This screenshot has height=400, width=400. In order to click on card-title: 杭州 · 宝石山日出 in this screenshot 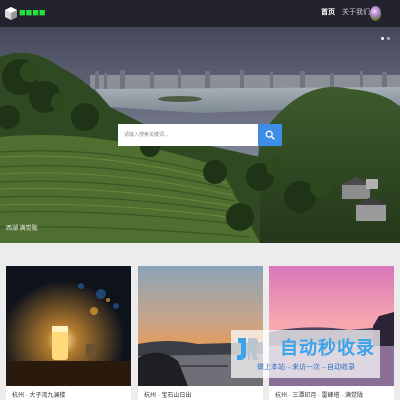, I will do `click(168, 396)`.